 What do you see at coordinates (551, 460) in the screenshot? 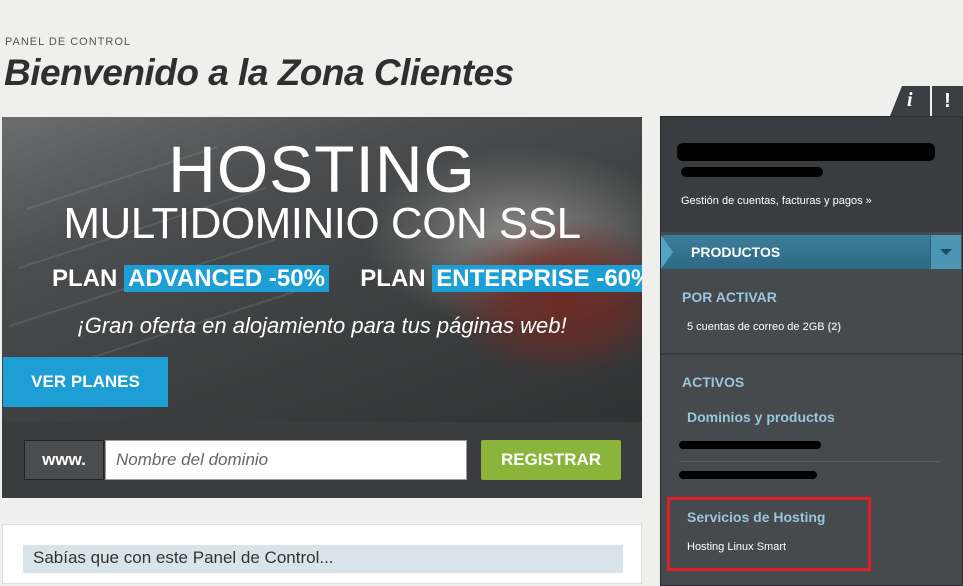
I see `register-button: REGISTRAR` at bounding box center [551, 460].